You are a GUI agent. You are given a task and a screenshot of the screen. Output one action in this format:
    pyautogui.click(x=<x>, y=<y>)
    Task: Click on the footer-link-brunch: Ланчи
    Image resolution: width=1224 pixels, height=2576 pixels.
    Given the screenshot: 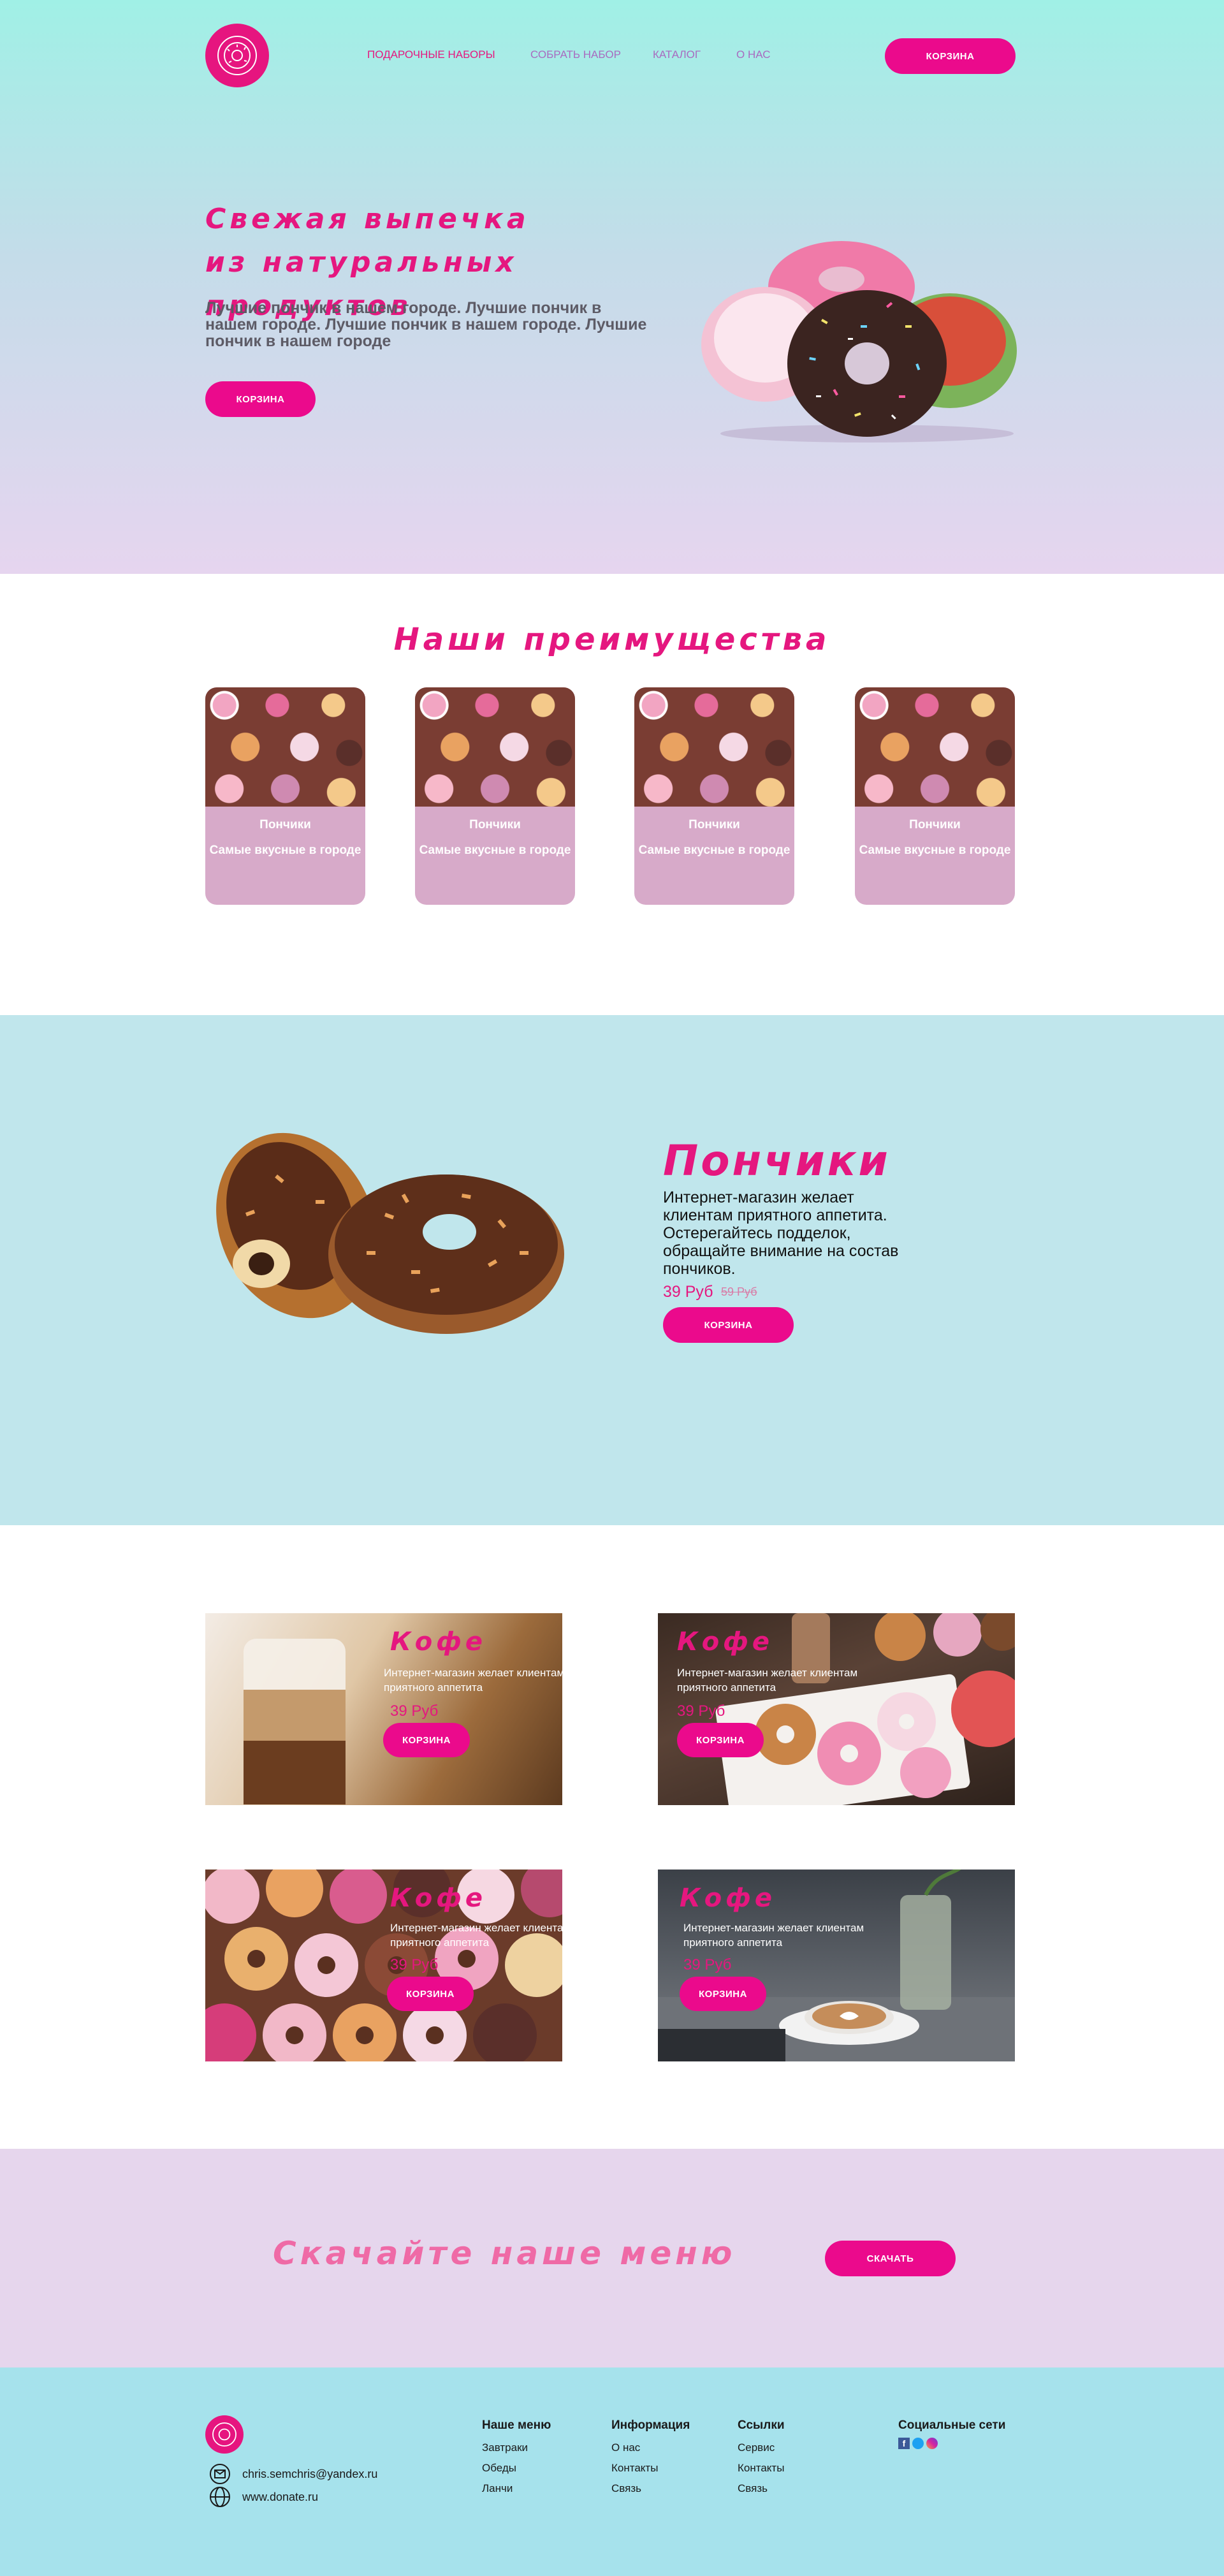 What is the action you would take?
    pyautogui.click(x=516, y=2488)
    